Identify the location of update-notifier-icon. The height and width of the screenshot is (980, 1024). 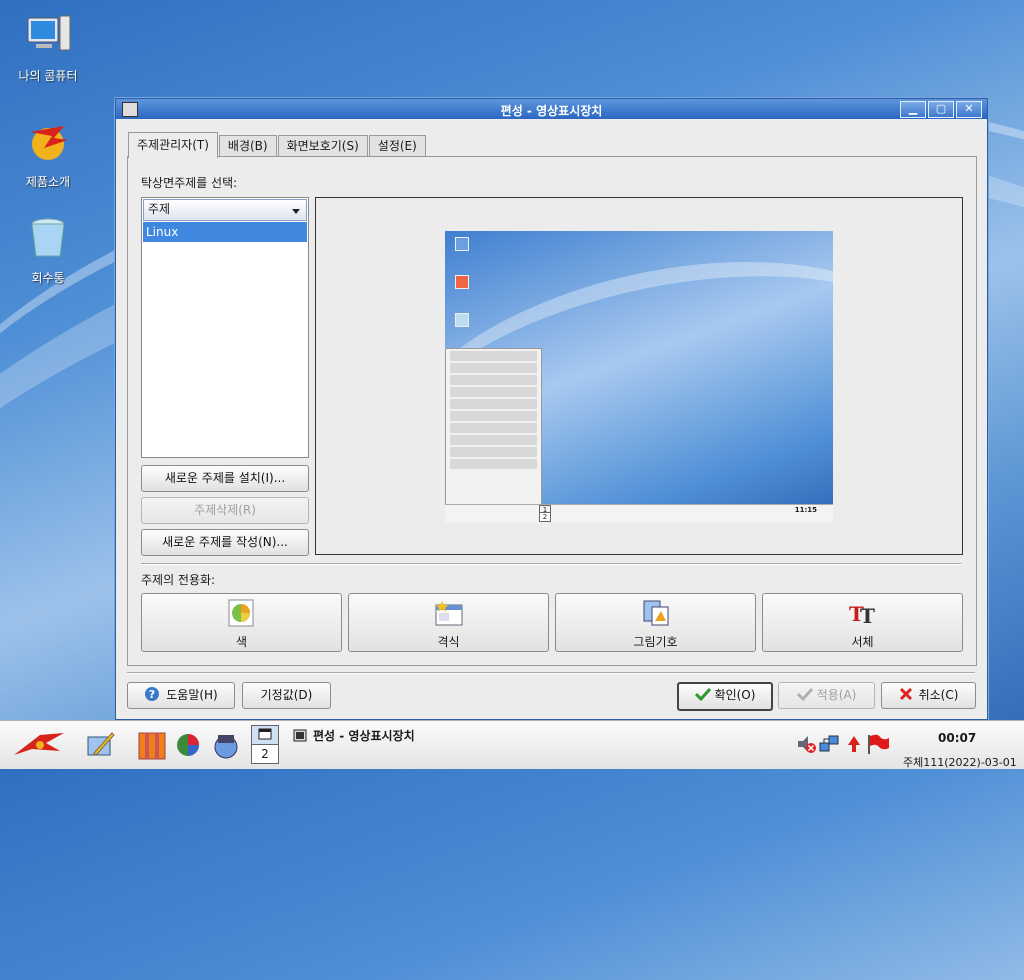
(854, 744).